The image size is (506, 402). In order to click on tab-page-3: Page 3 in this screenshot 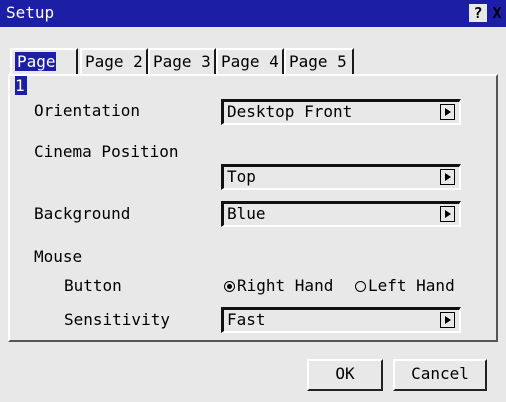, I will do `click(182, 61)`.